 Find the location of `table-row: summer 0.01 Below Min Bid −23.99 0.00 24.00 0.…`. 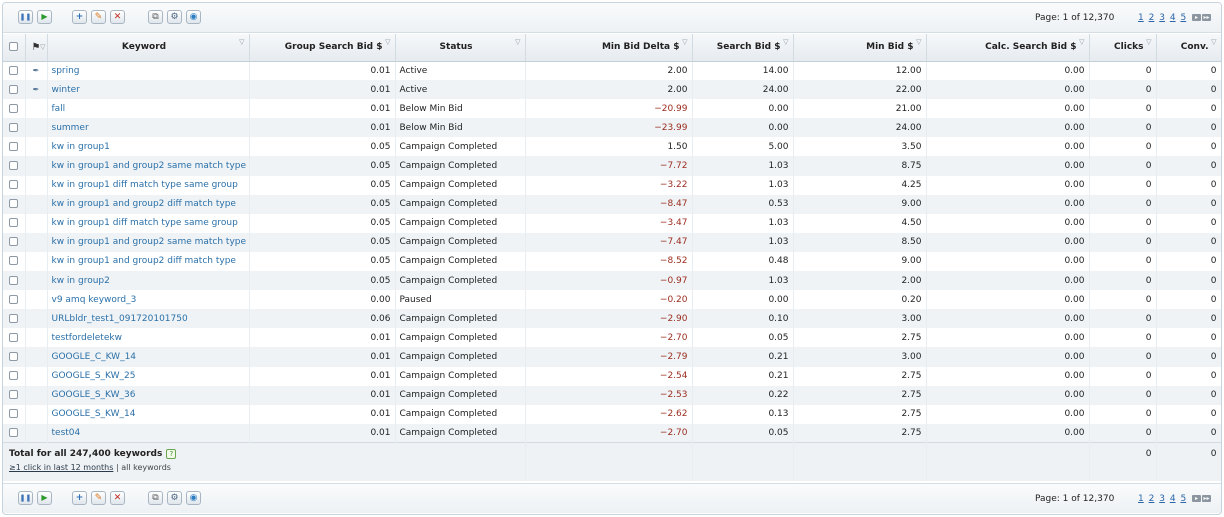

table-row: summer 0.01 Below Min Bid −23.99 0.00 24.00 0.… is located at coordinates (612, 128).